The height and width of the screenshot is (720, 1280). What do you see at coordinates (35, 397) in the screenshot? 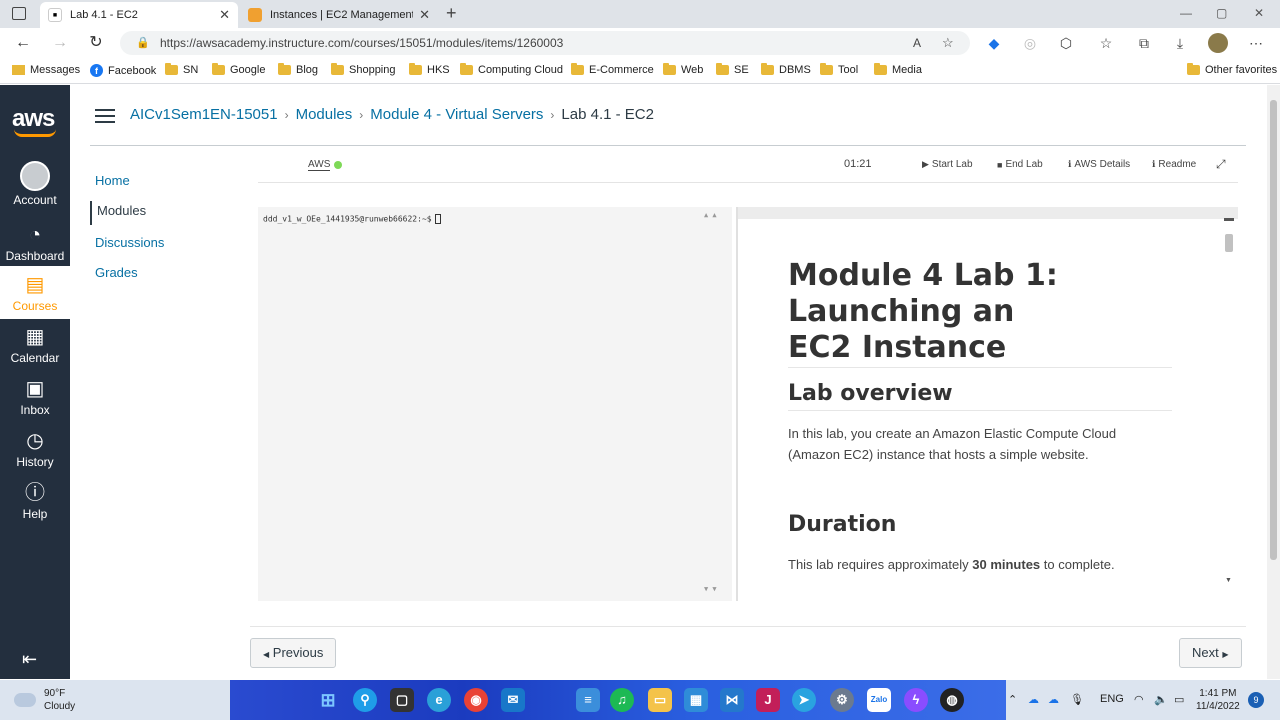
I see `nav-inbox: ▣ Inbox` at bounding box center [35, 397].